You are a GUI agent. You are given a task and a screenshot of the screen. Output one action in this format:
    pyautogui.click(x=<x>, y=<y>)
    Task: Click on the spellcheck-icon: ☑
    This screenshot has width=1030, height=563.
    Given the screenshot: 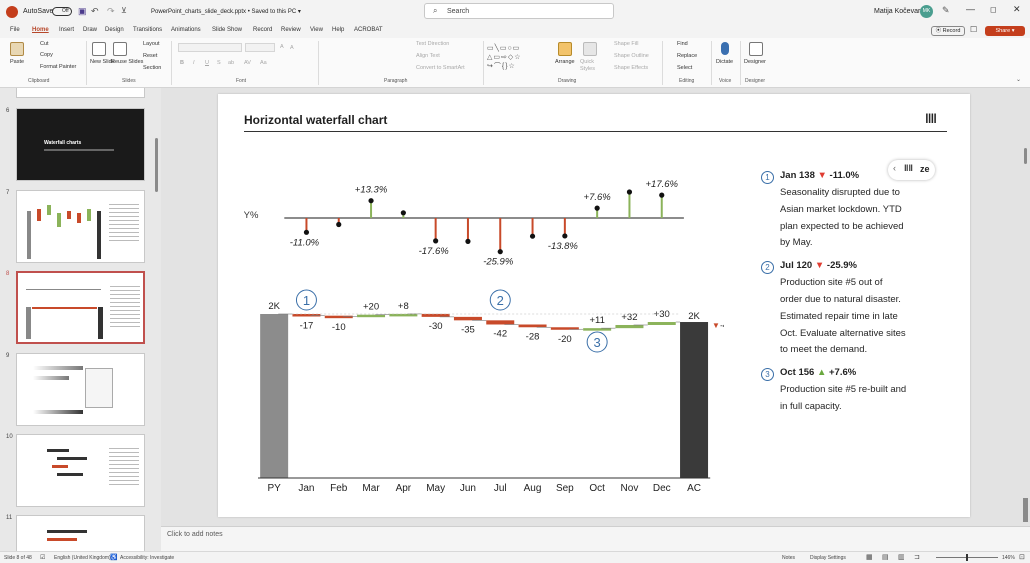 What is the action you would take?
    pyautogui.click(x=42, y=557)
    